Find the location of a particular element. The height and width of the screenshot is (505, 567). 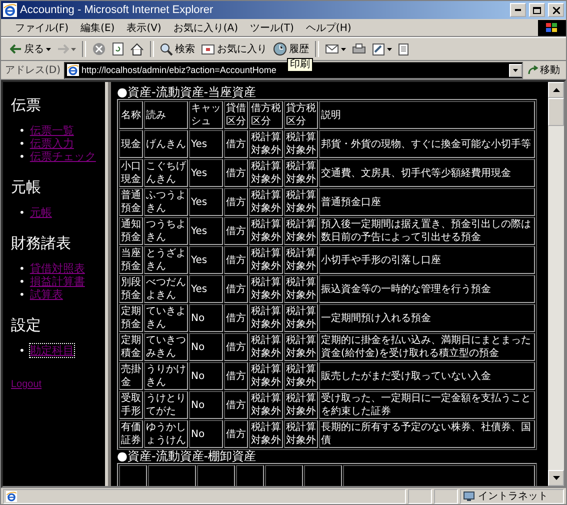

sidebar-heading: 元帳 is located at coordinates (26, 187).